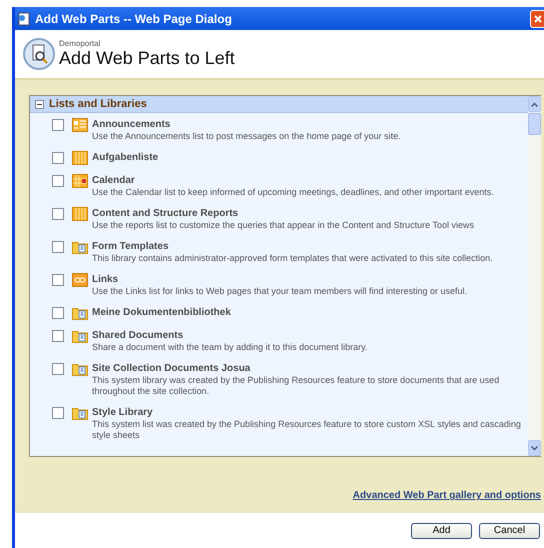 This screenshot has height=548, width=544. I want to click on collapse-icon, so click(39, 104).